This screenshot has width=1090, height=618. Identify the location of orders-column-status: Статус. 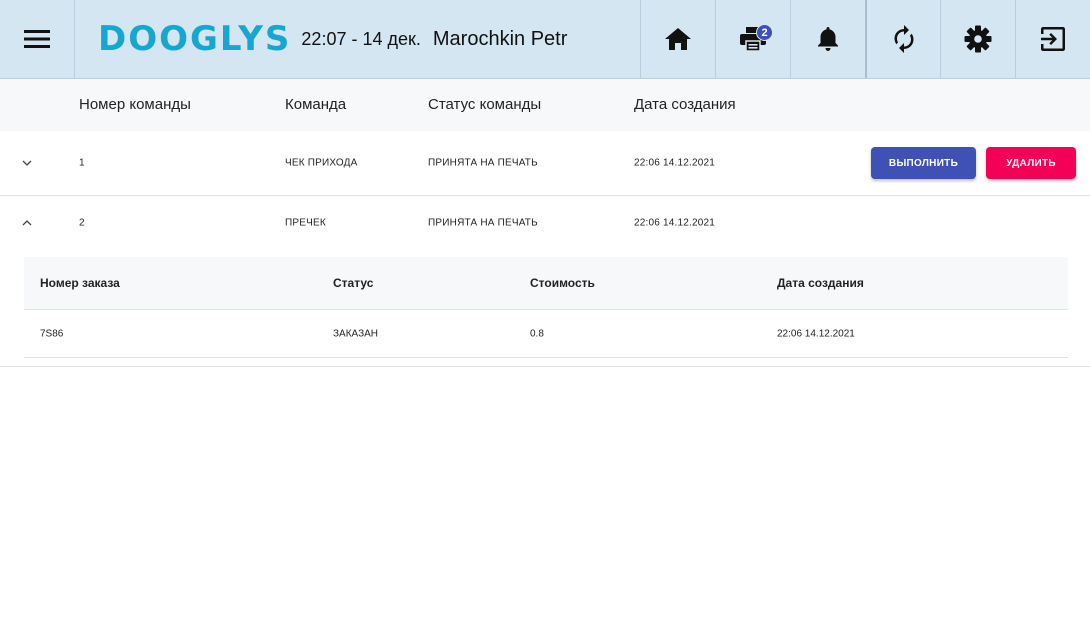
(353, 283).